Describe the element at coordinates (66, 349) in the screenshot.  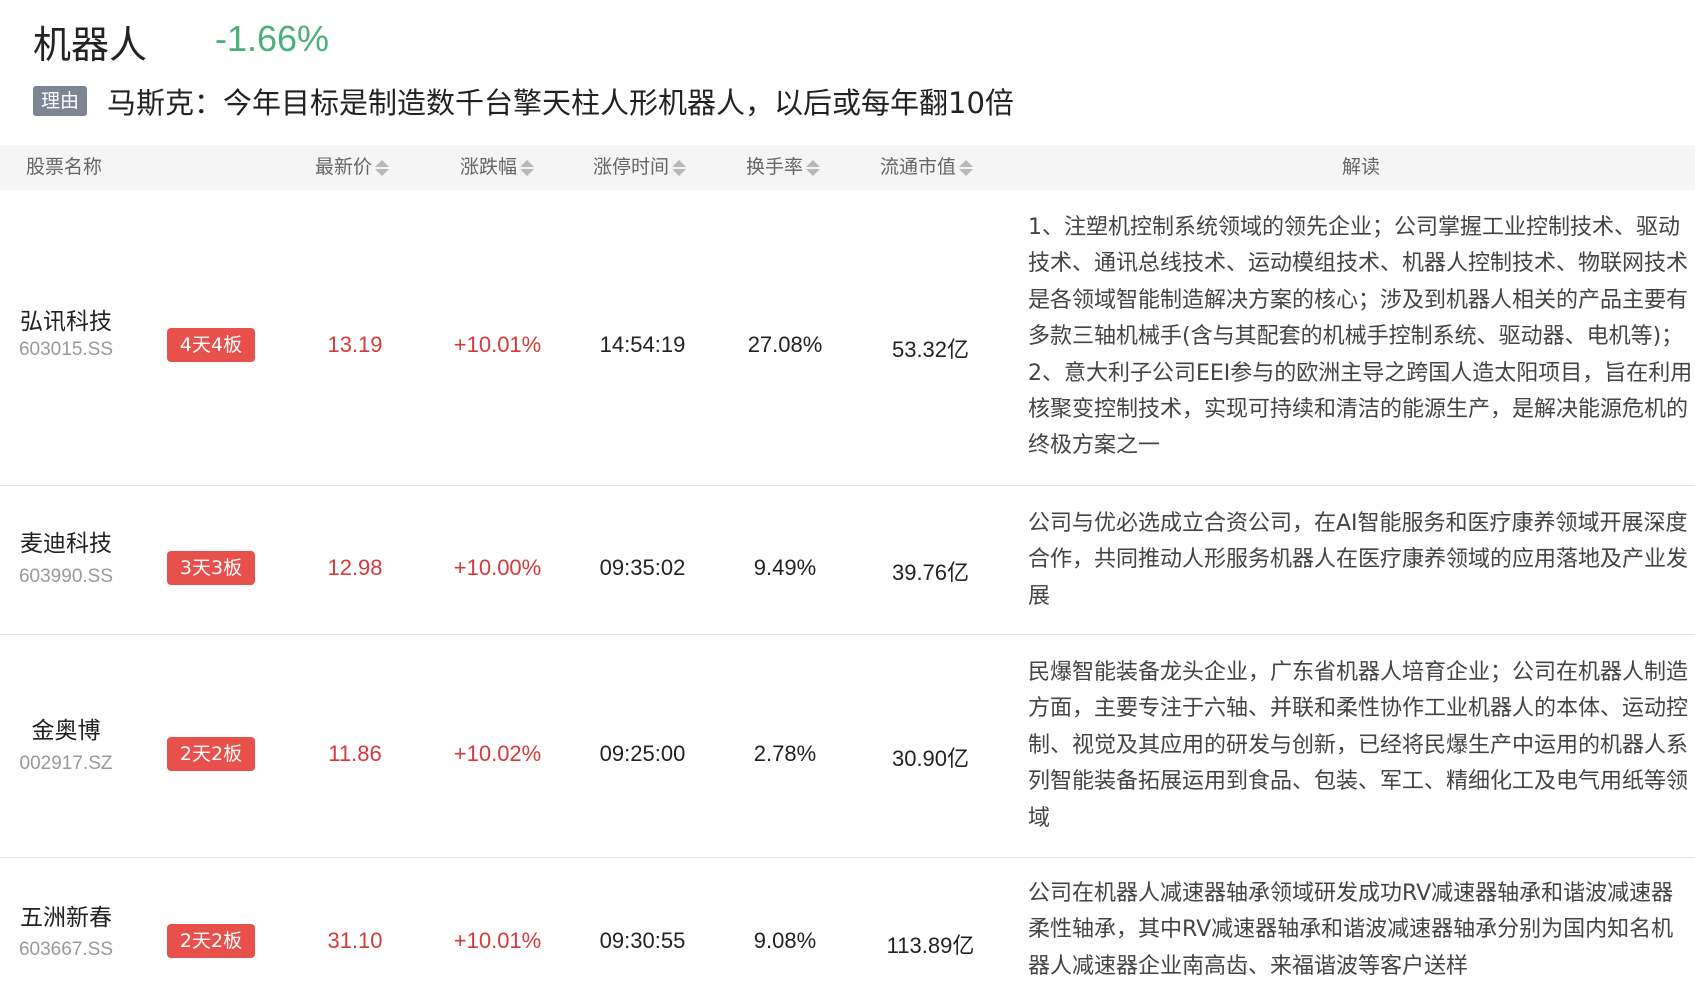
I see `stock-code: 603015.SS` at that location.